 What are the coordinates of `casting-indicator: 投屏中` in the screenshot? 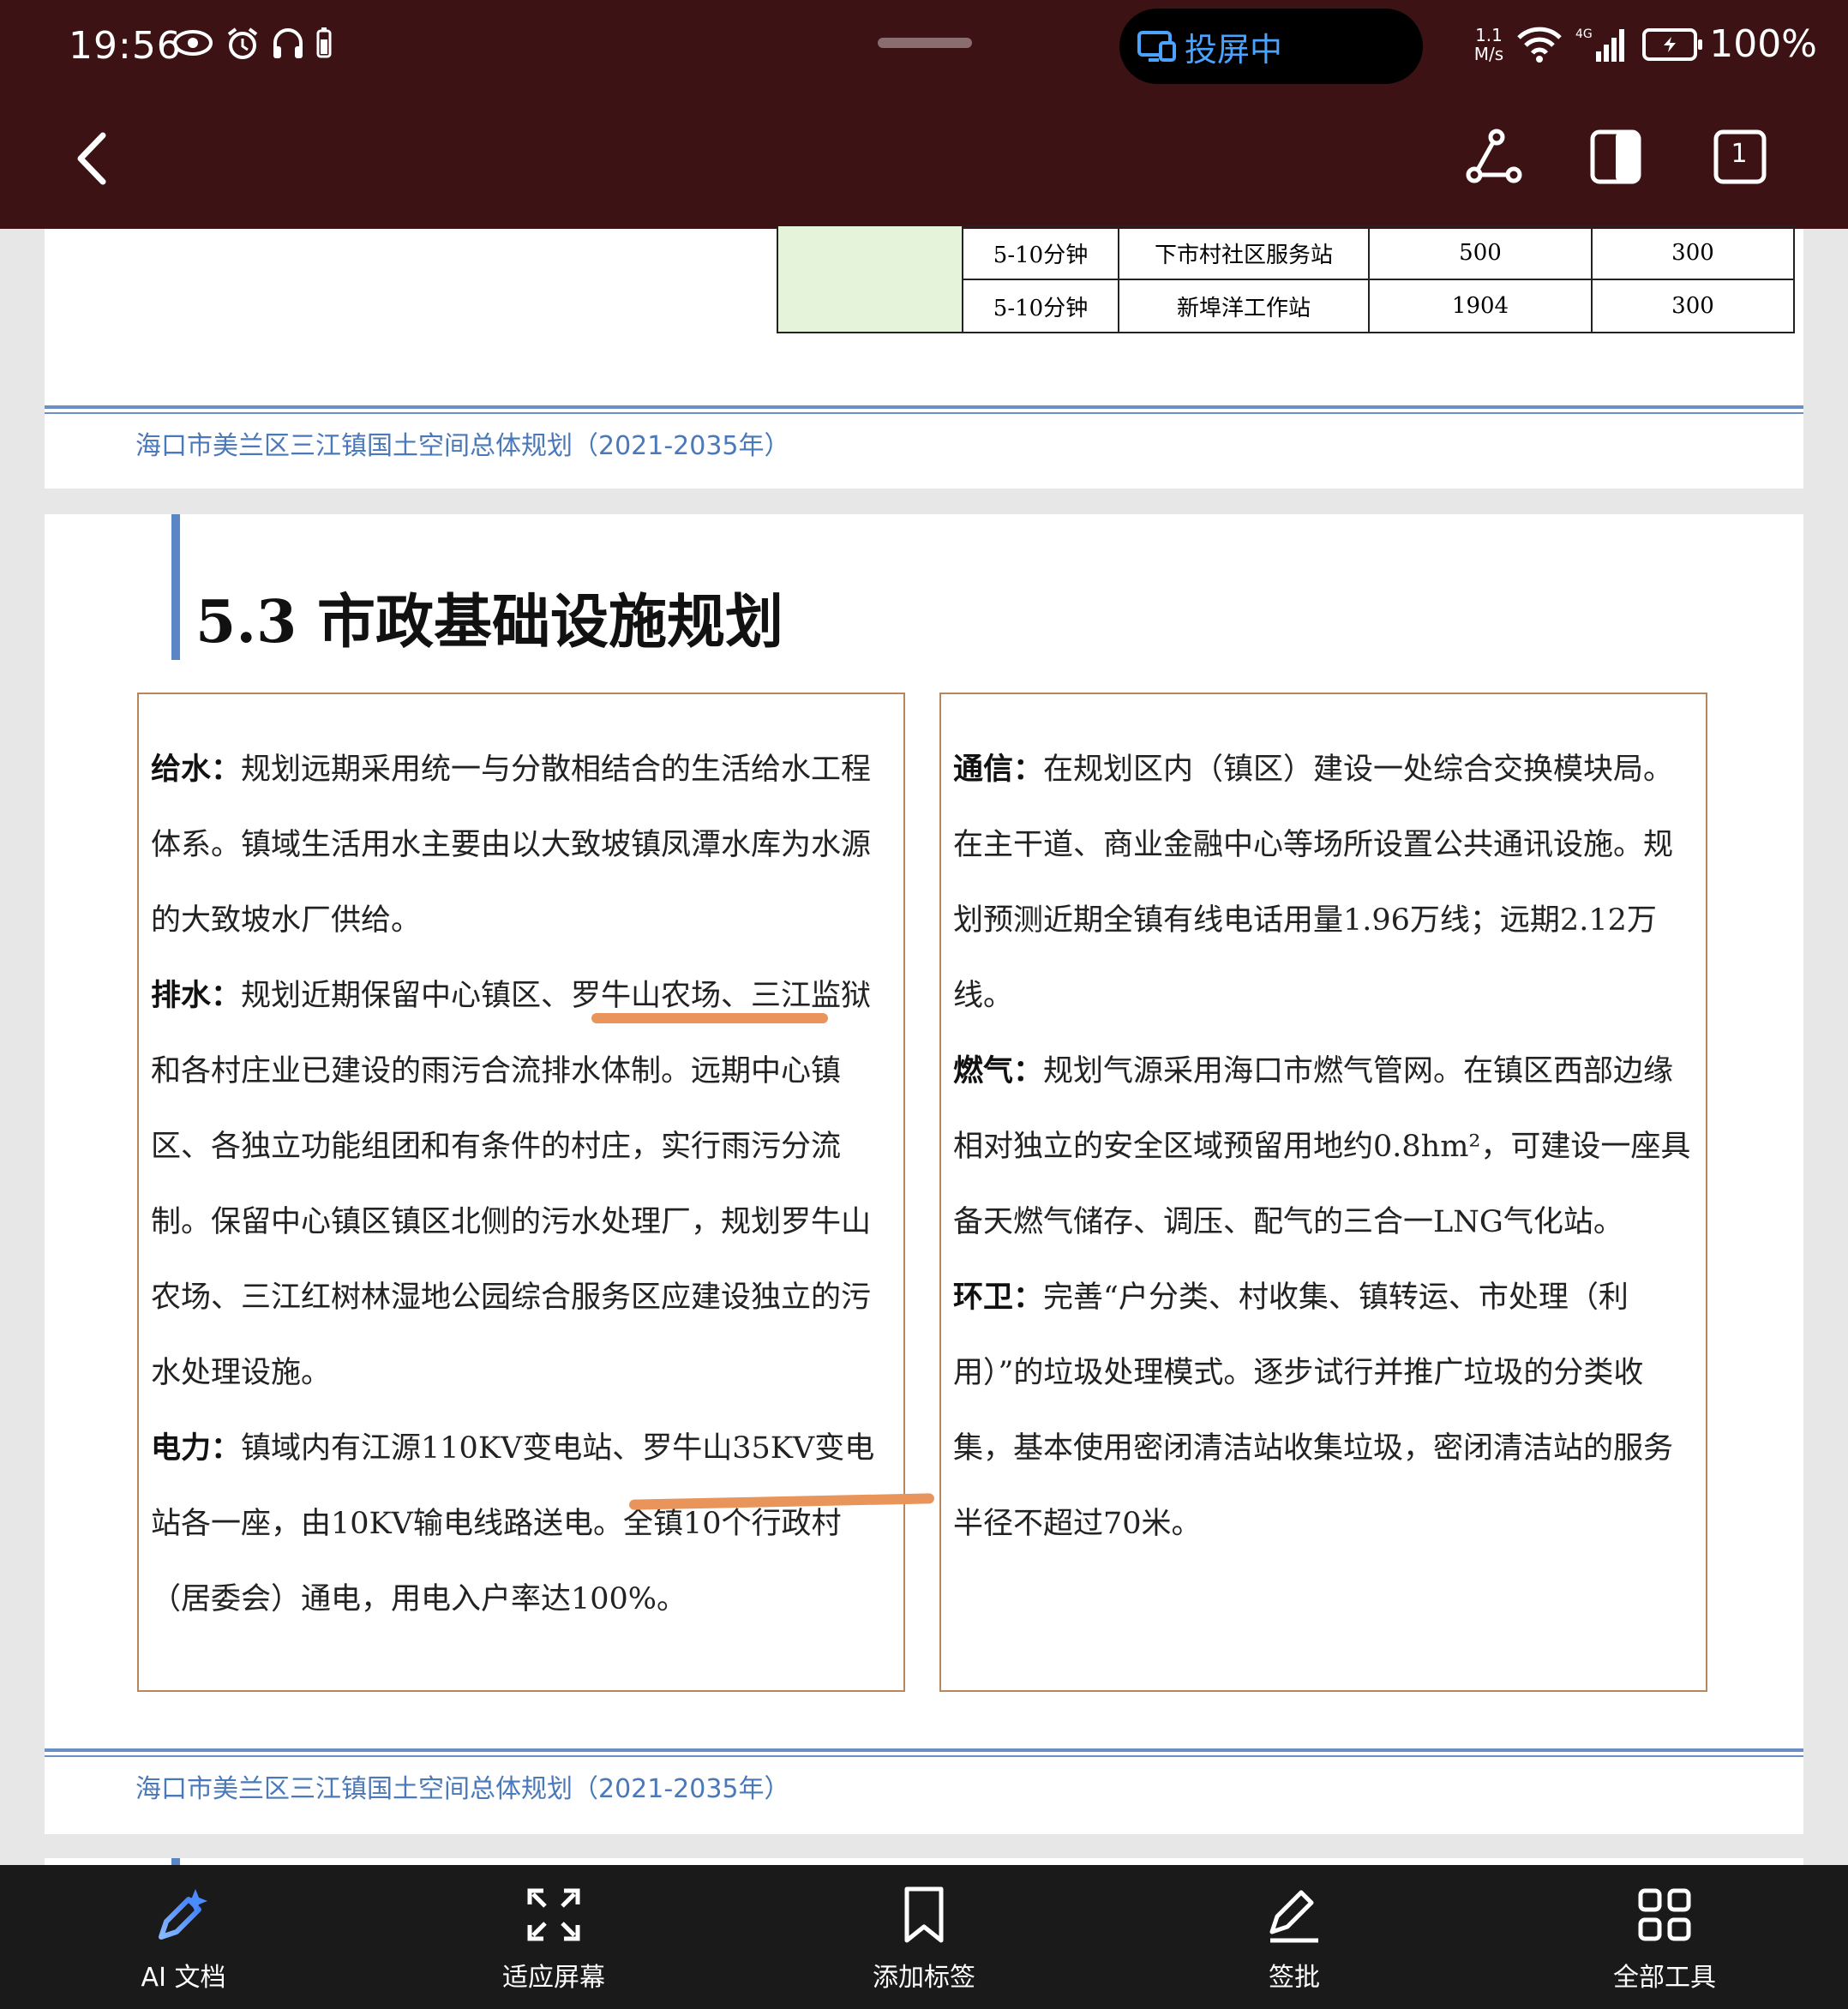 It's located at (1271, 46).